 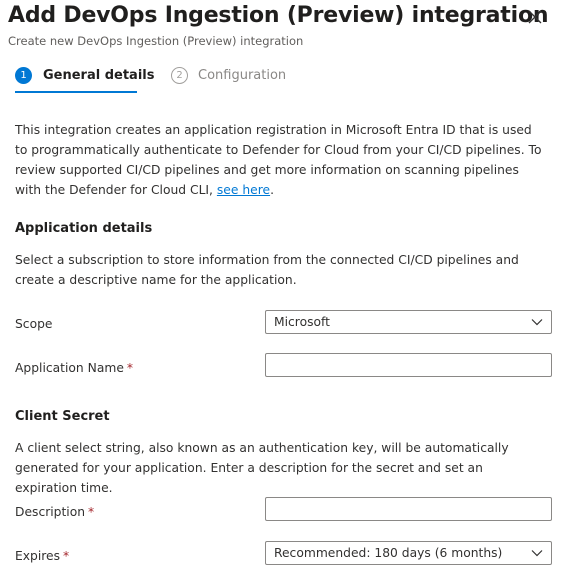 I want to click on application-name-label: Application Name *, so click(x=74, y=368).